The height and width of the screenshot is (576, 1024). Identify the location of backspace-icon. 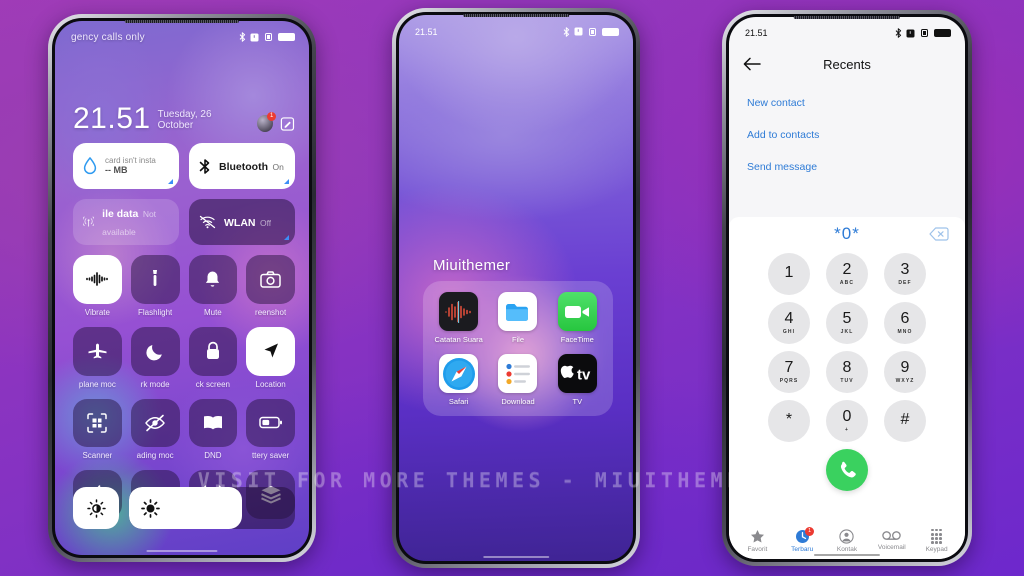
(939, 234).